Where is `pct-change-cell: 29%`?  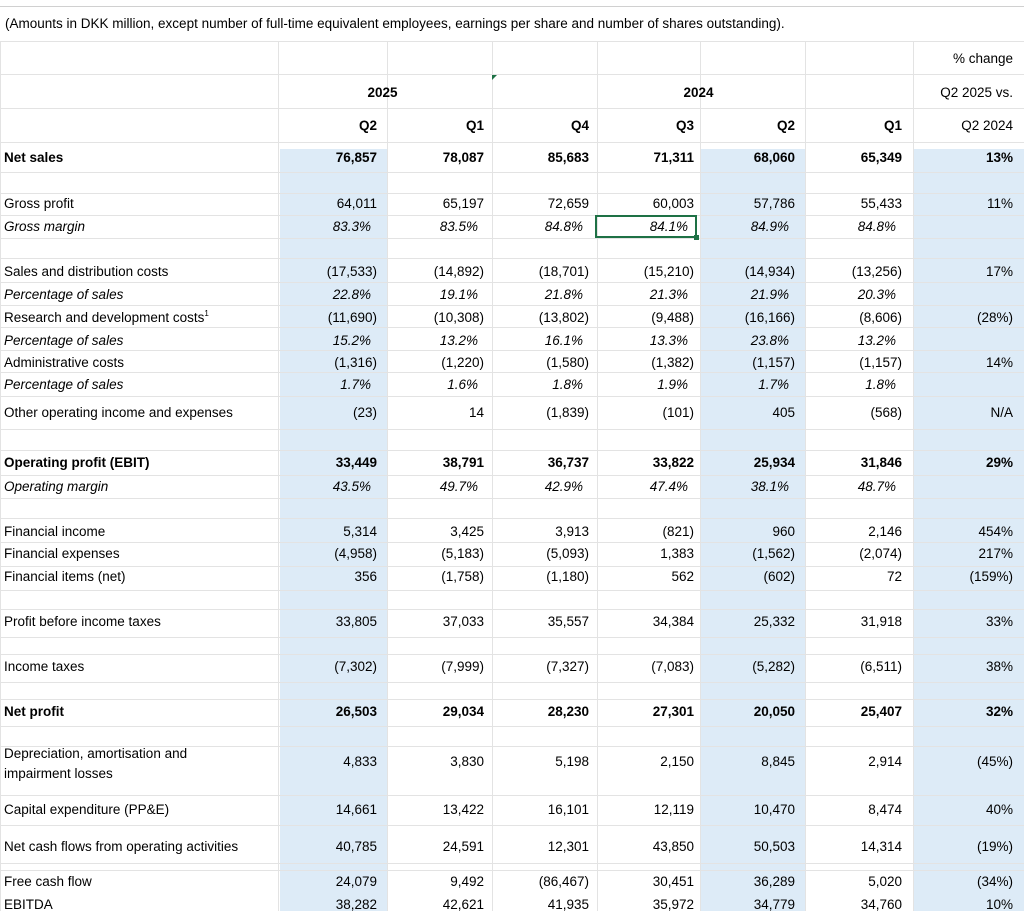
pct-change-cell: 29% is located at coordinates (963, 463).